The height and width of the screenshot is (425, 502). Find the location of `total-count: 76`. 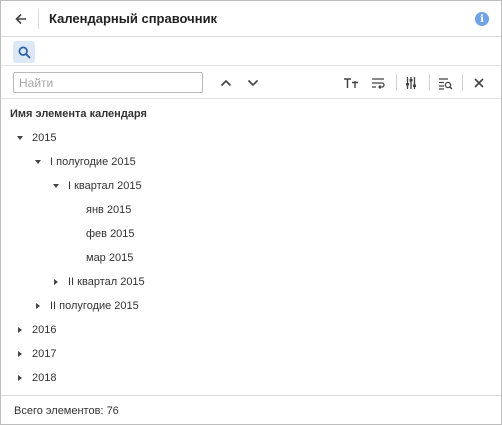

total-count: 76 is located at coordinates (112, 411).